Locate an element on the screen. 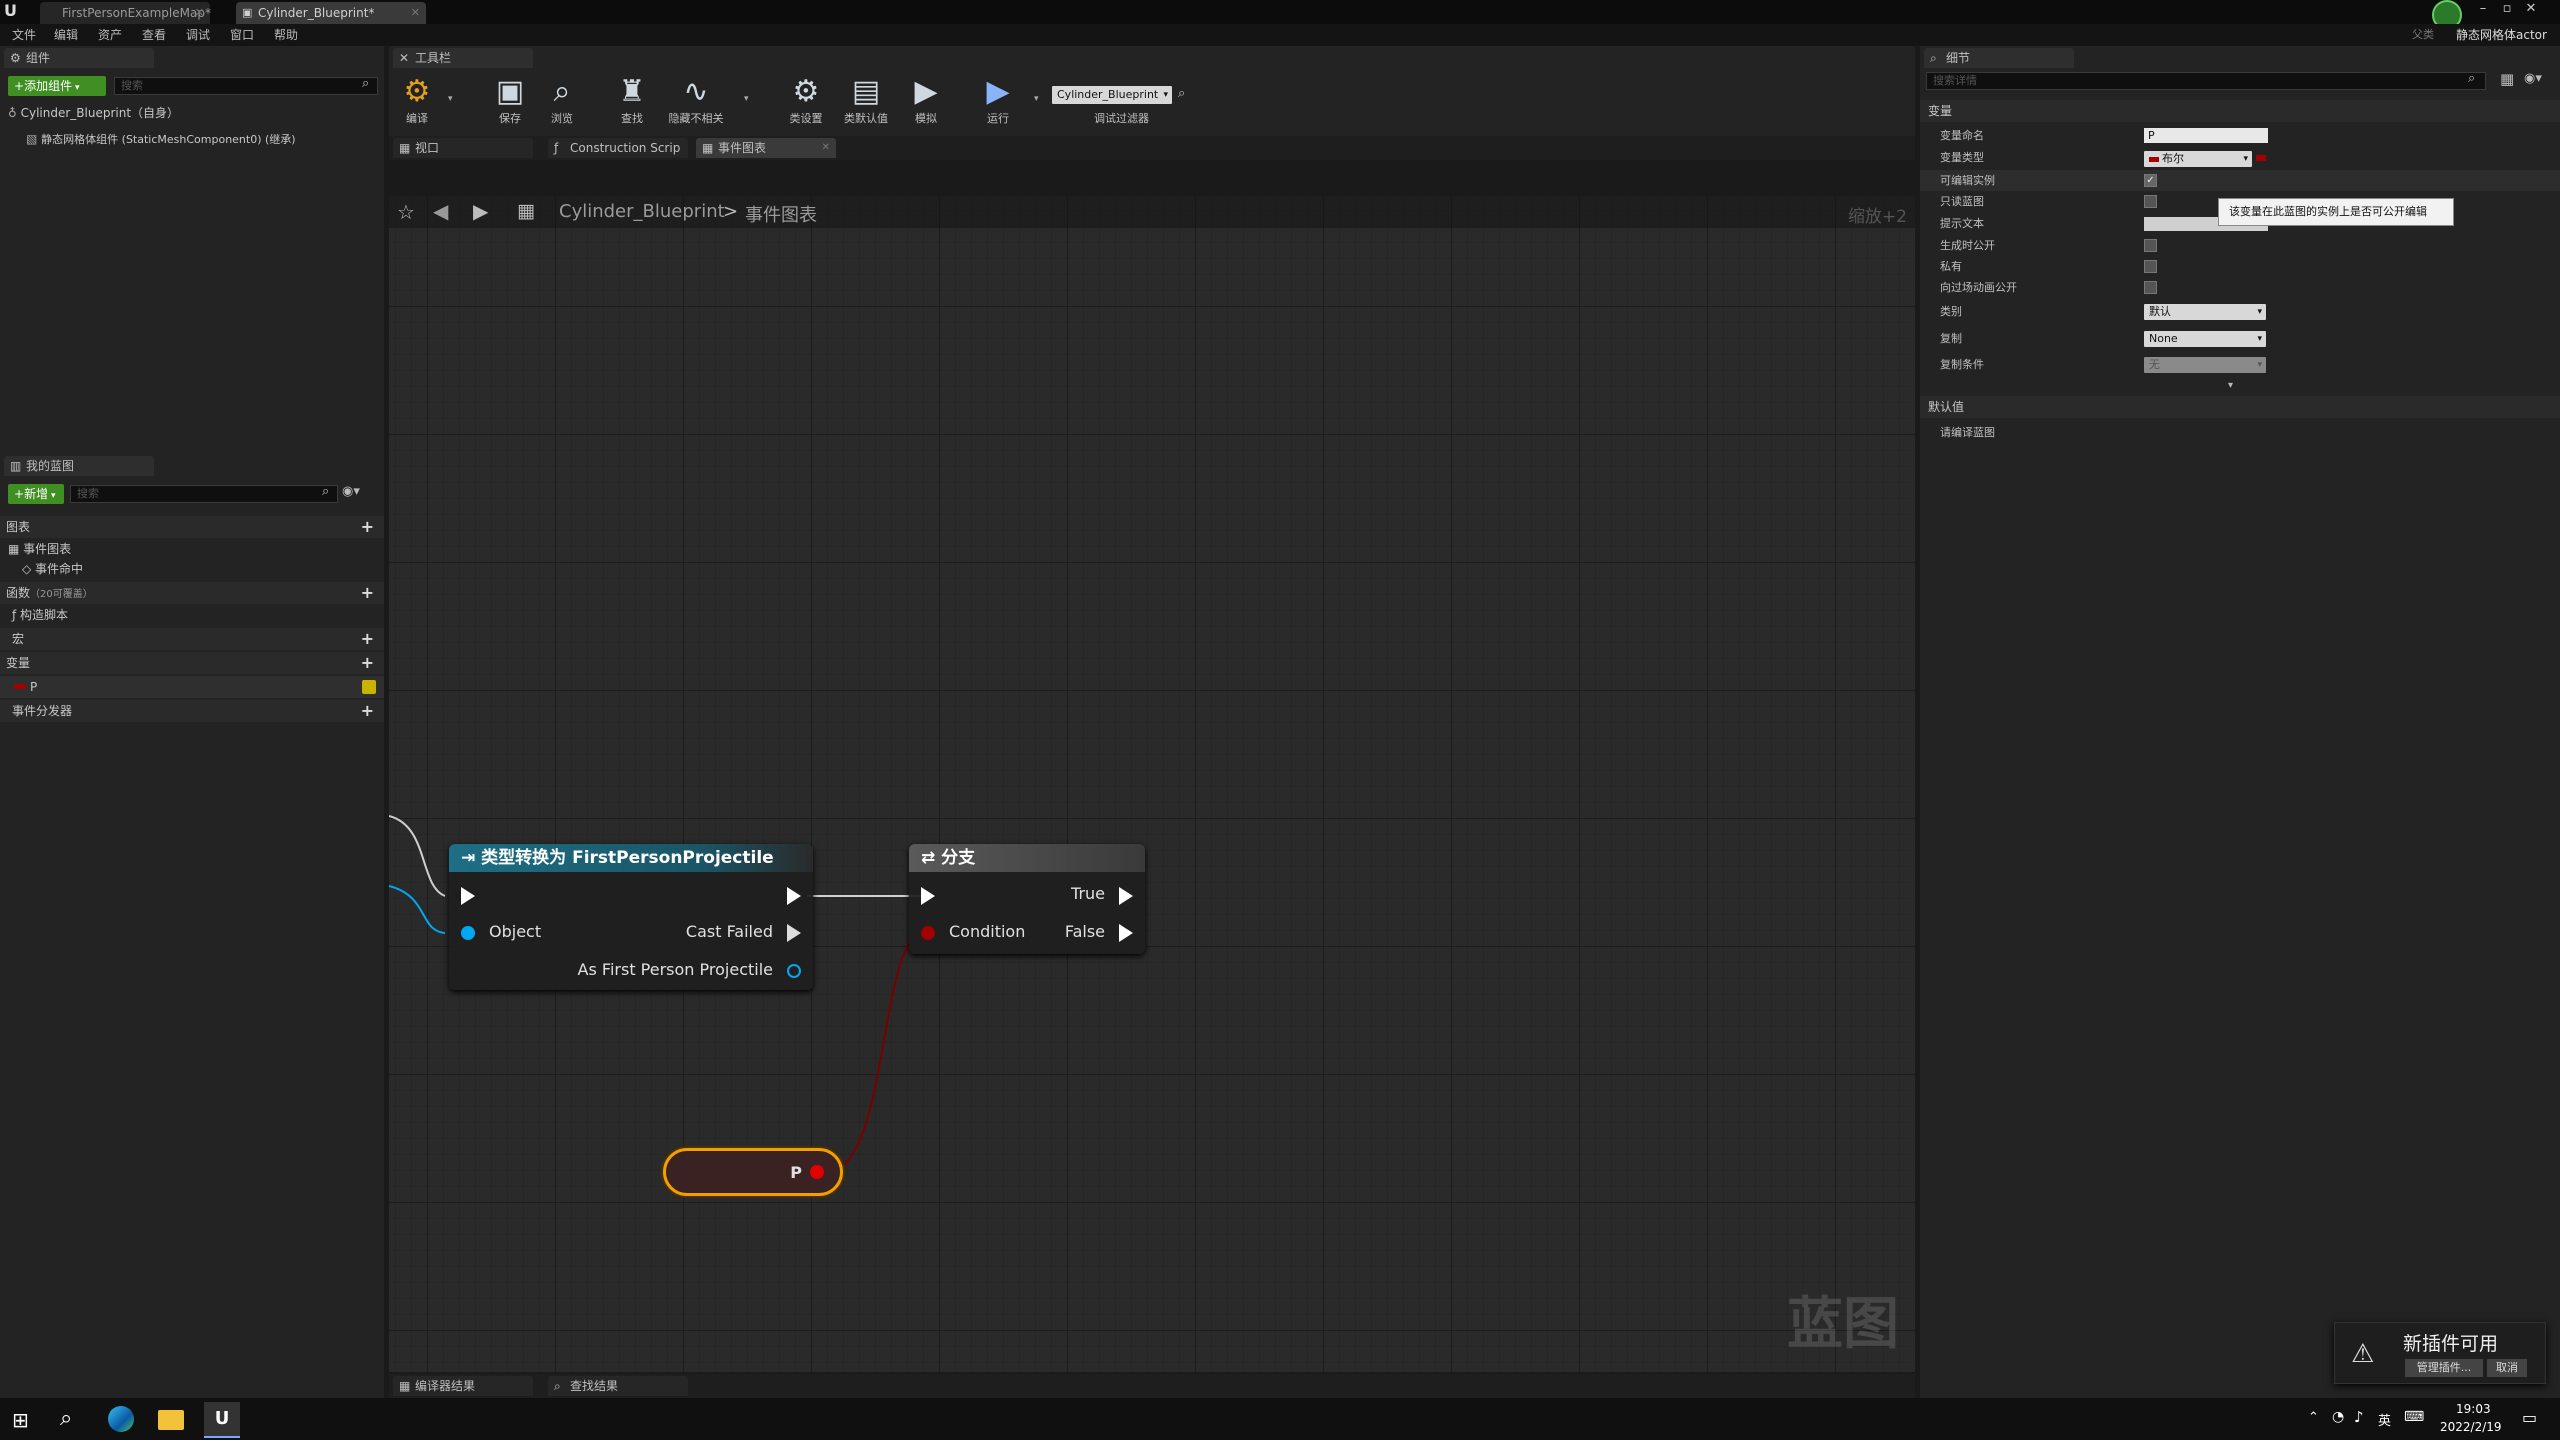 This screenshot has height=1440, width=2560. menu-file: 文件 is located at coordinates (24, 35).